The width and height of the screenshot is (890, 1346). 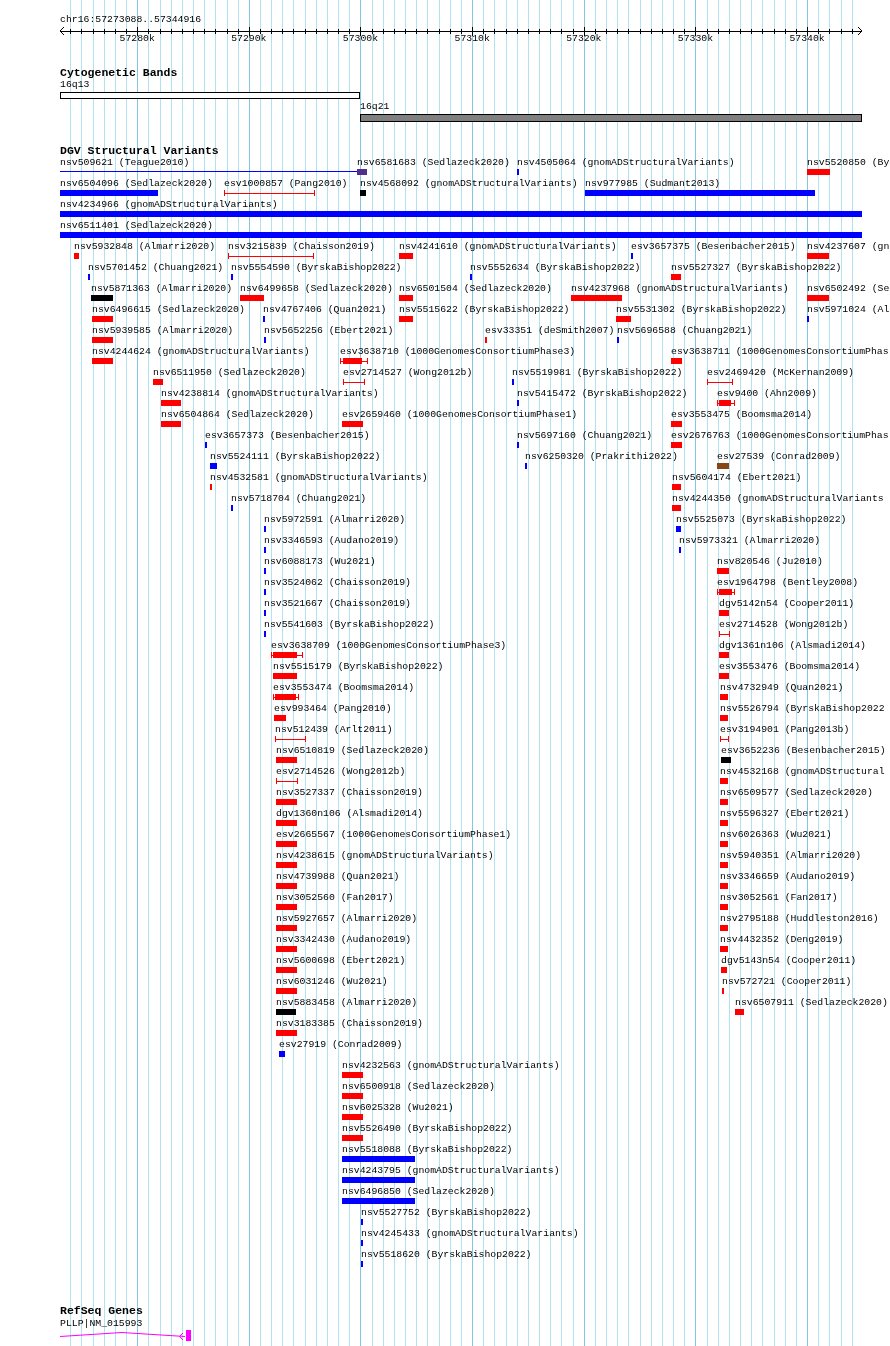 I want to click on band-bar, so click(x=210, y=95).